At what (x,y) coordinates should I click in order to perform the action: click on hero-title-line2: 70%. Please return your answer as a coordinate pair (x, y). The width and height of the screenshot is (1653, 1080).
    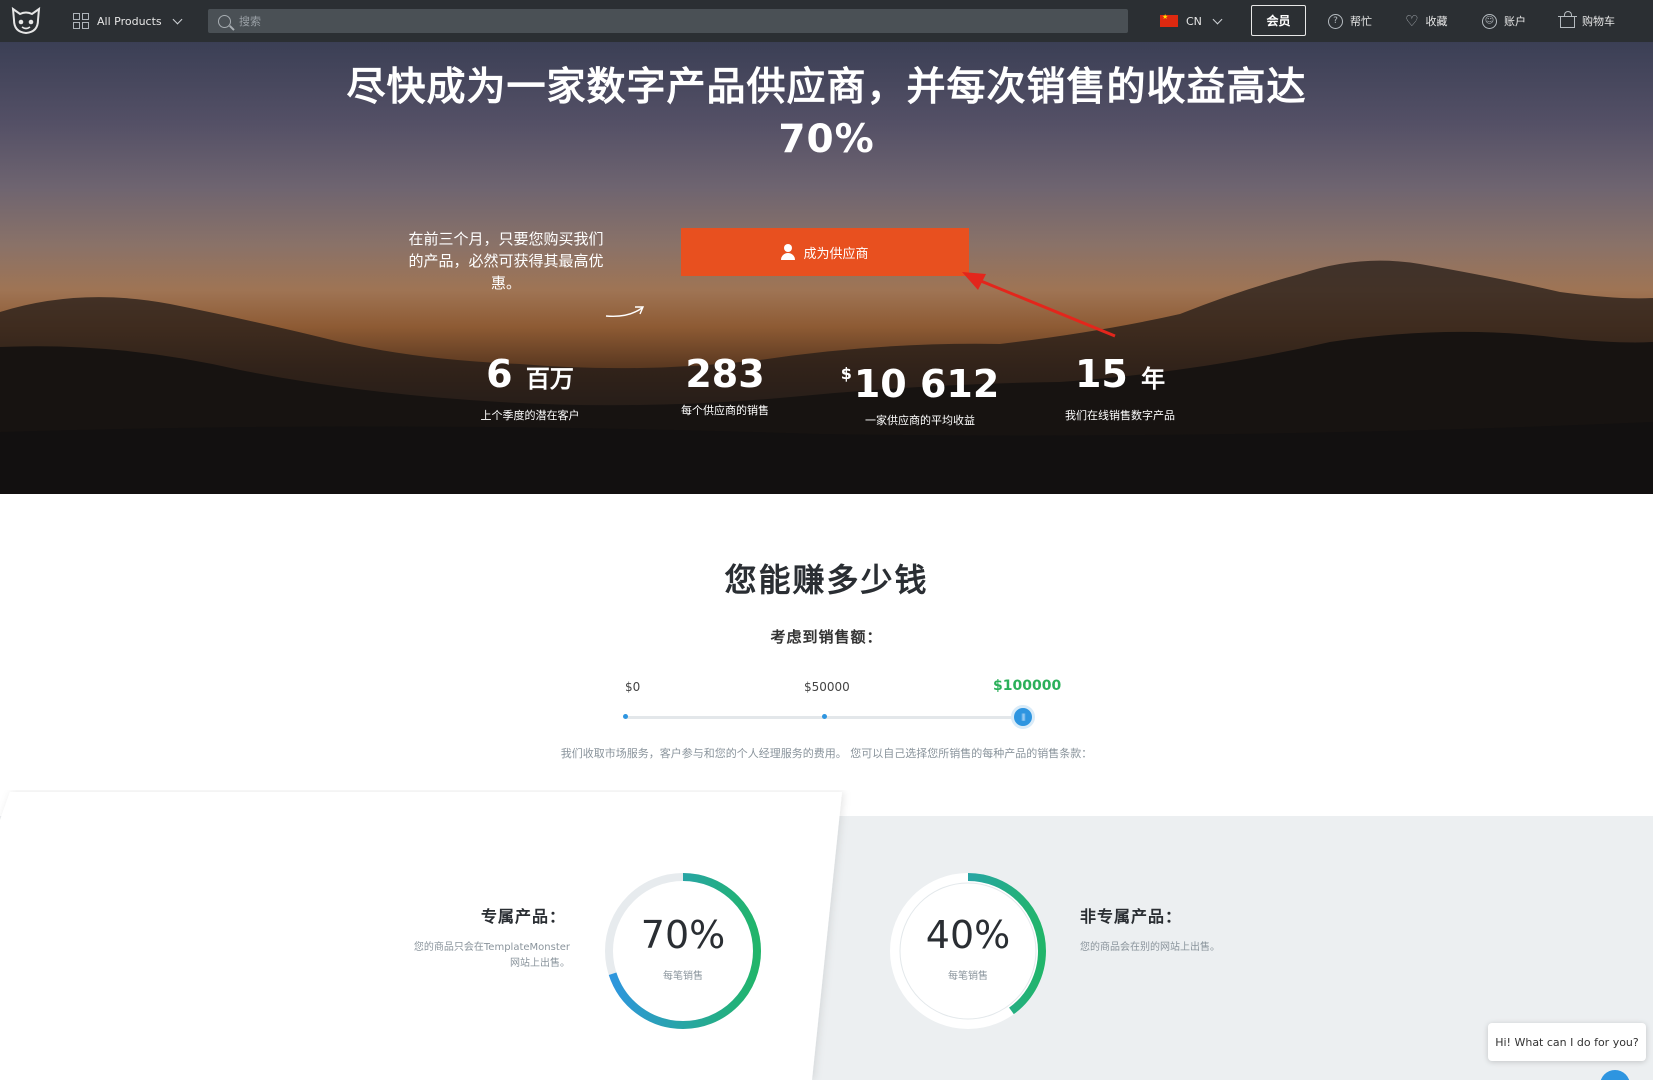
    Looking at the image, I should click on (826, 139).